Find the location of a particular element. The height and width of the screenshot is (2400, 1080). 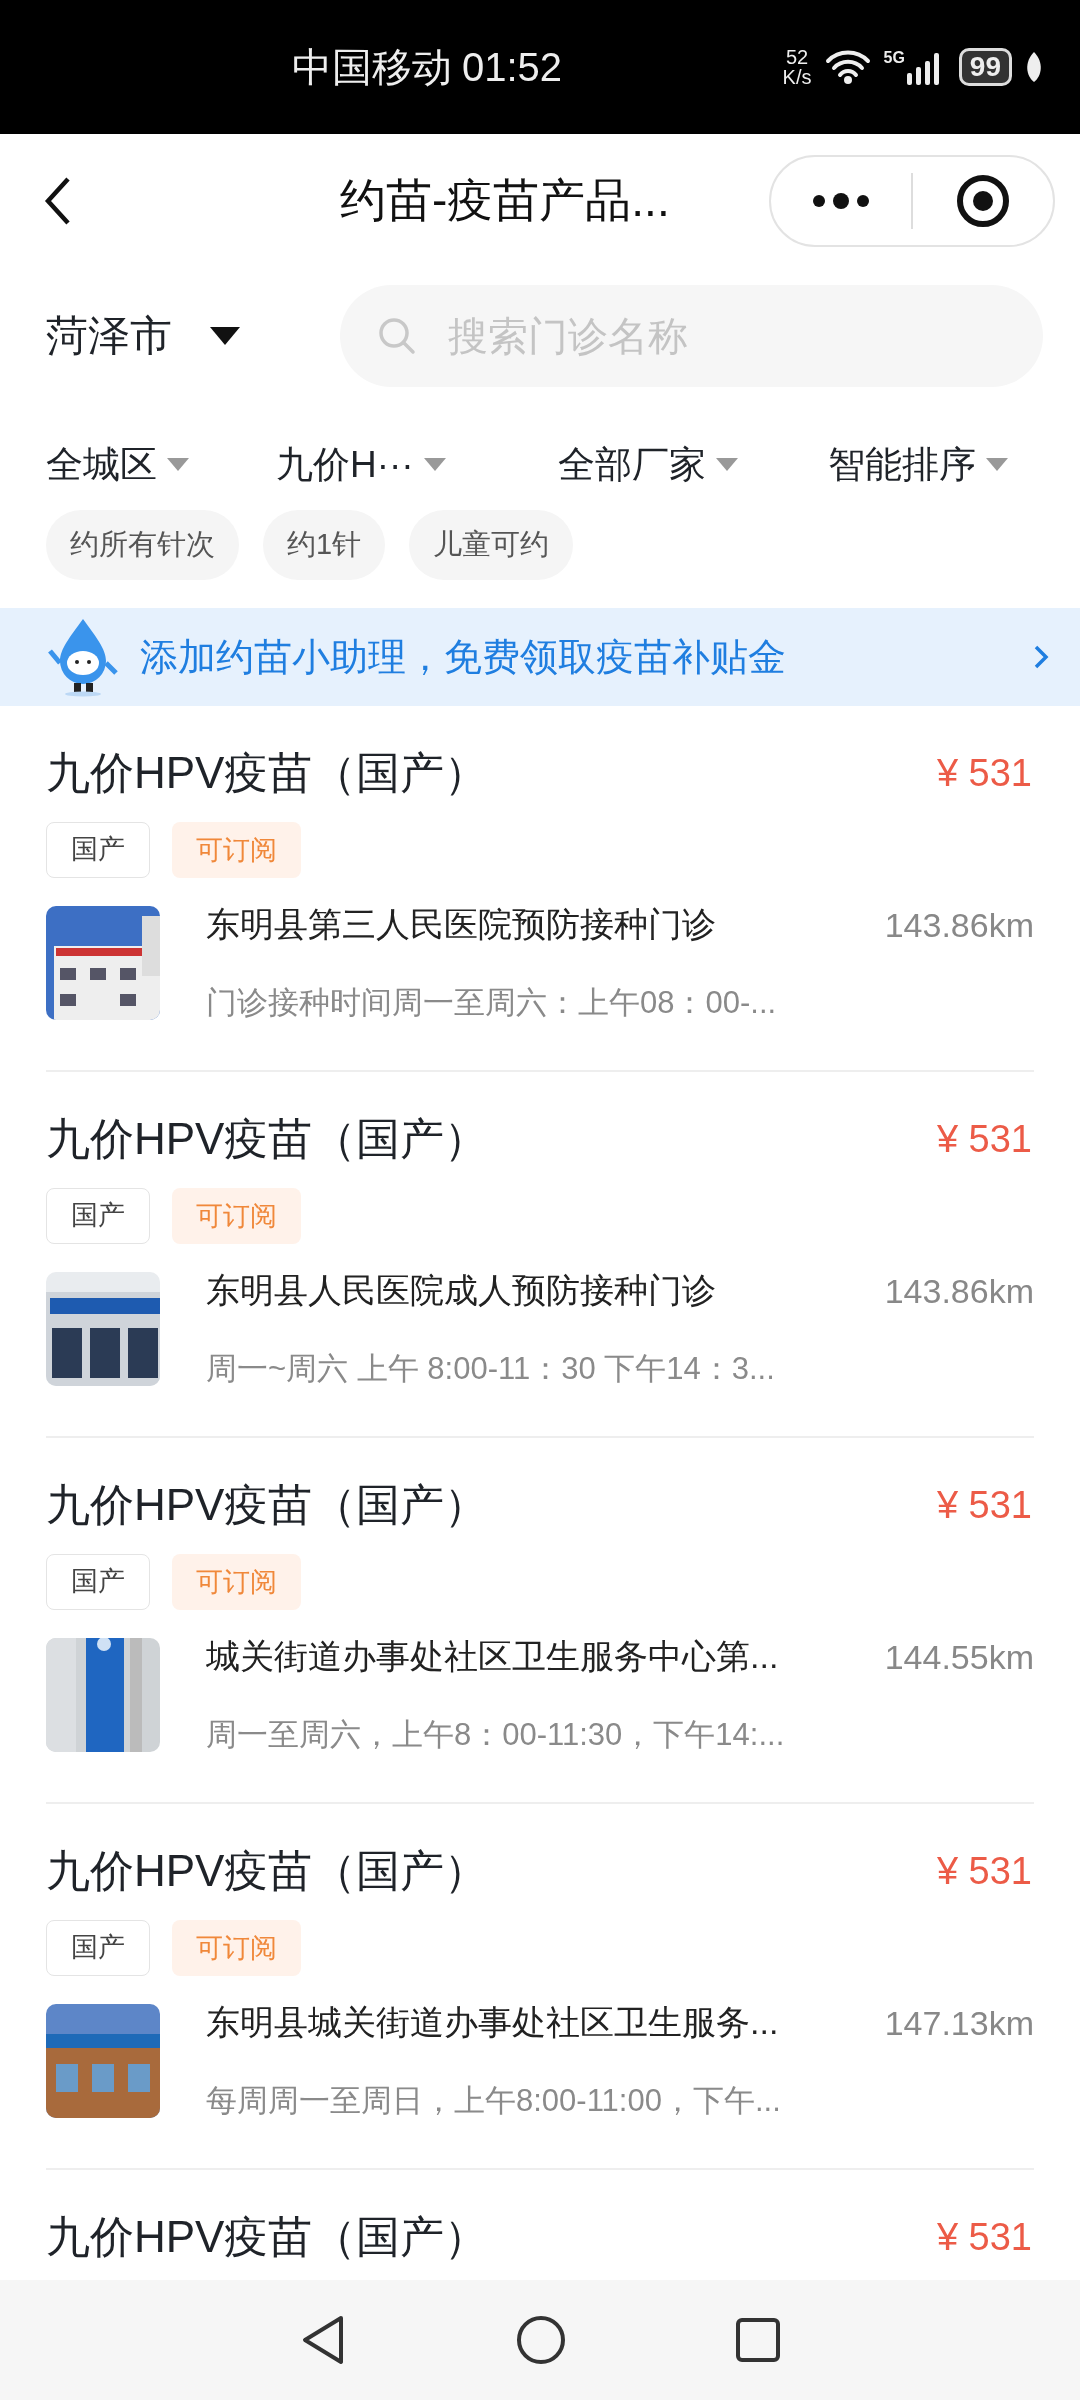

city-selector: 菏泽市 is located at coordinates (193, 336).